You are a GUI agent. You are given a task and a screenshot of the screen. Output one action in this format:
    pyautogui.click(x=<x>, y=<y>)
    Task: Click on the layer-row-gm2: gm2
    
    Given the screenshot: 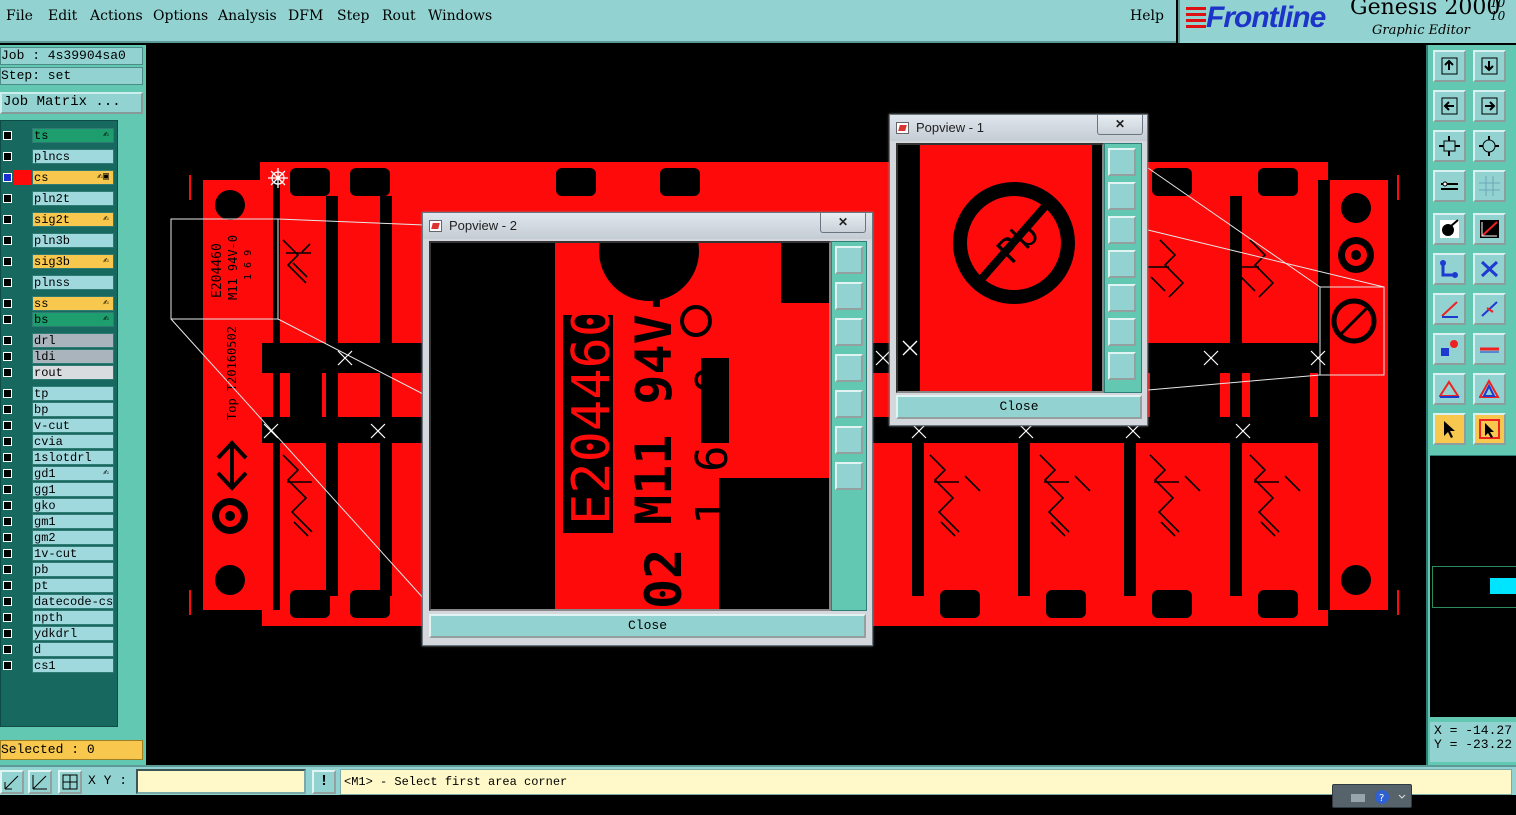 What is the action you would take?
    pyautogui.click(x=59, y=537)
    